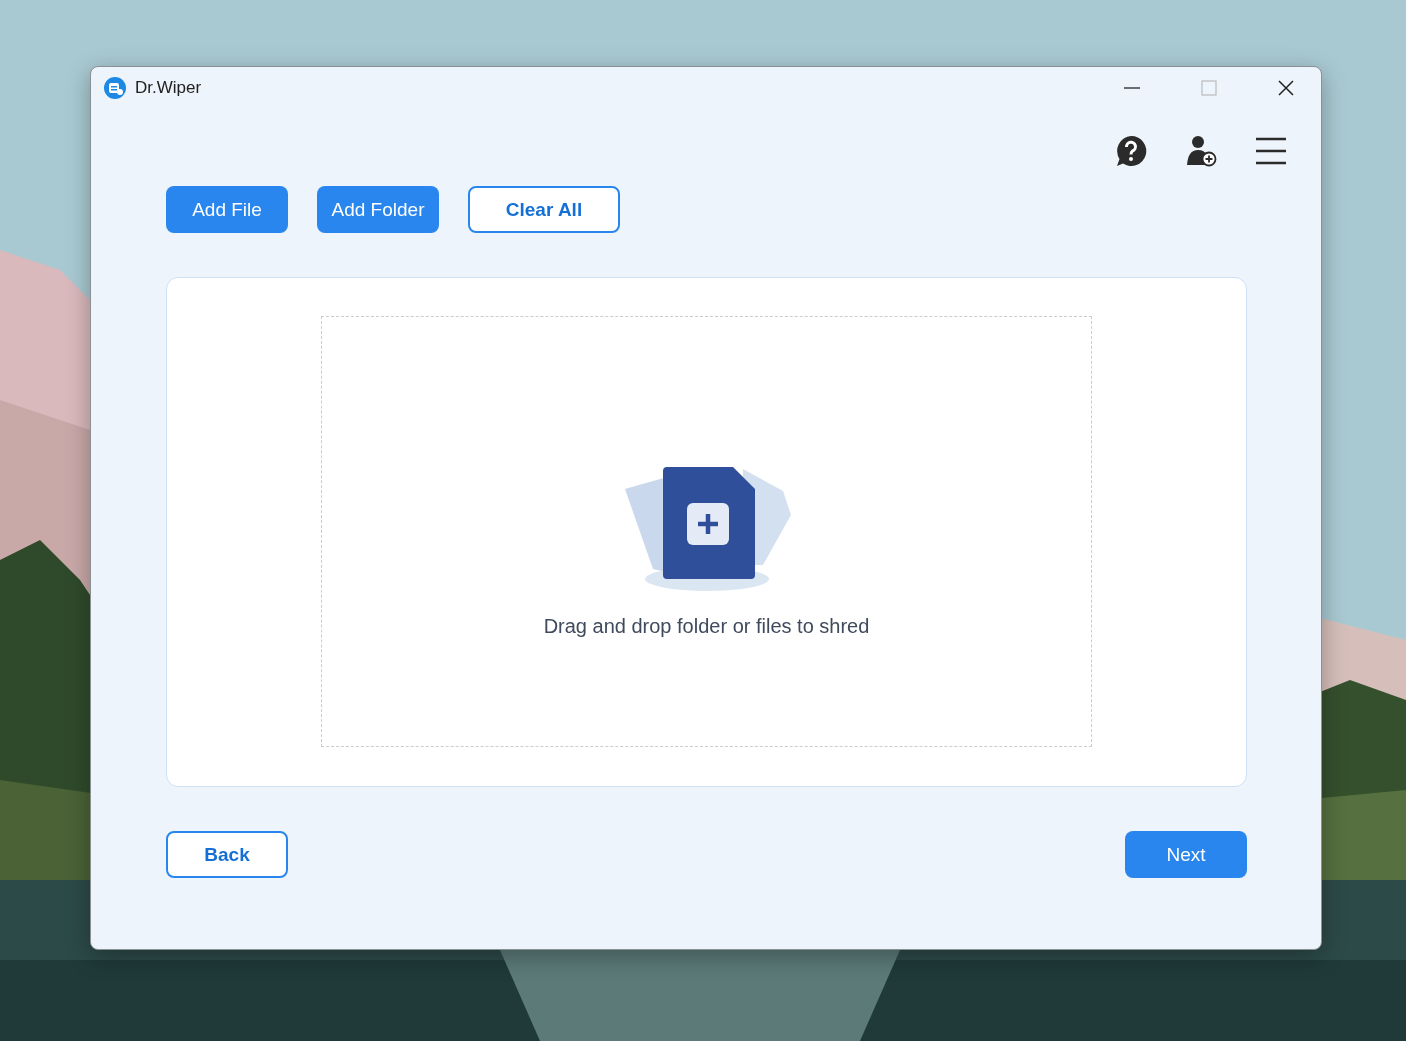 The height and width of the screenshot is (1041, 1406). I want to click on action-button: Add File, so click(227, 209).